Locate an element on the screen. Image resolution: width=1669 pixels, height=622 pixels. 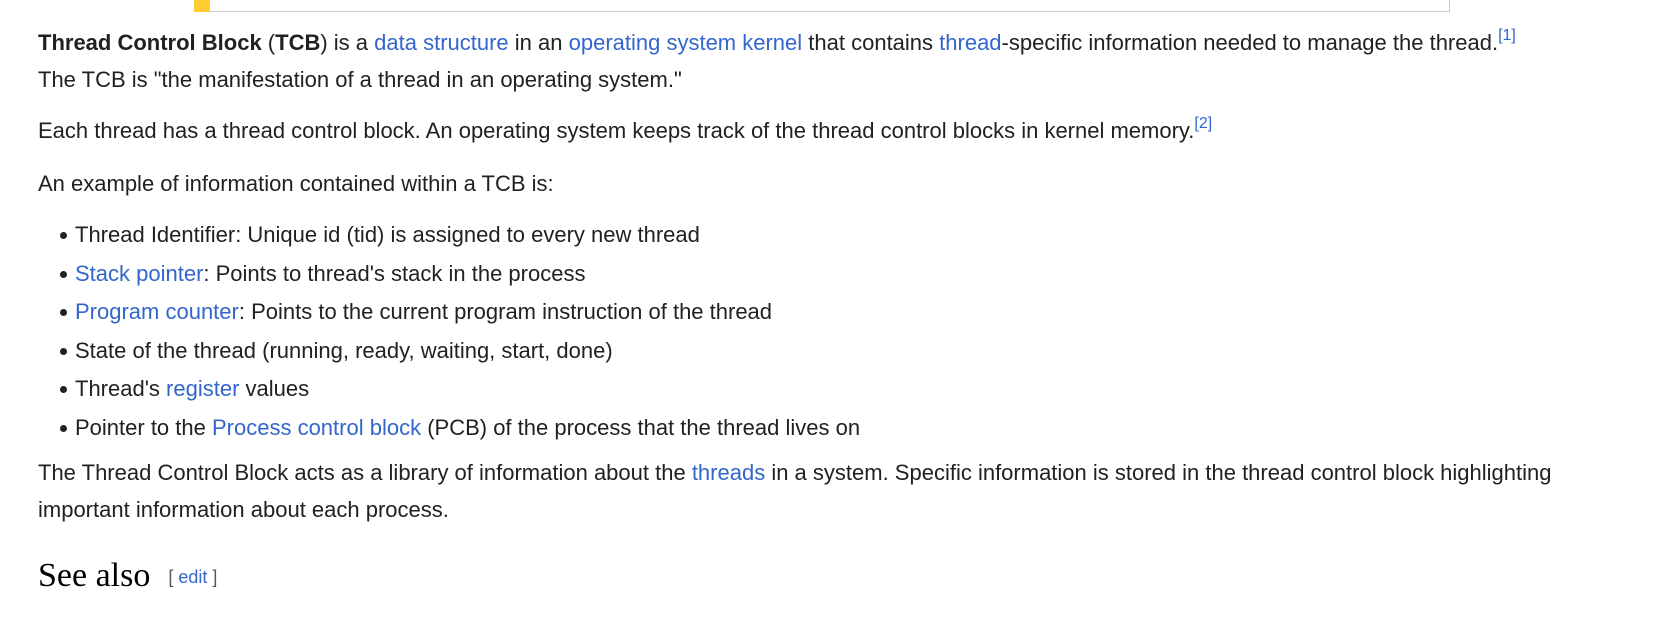
reference-2: [2] is located at coordinates (1203, 123).